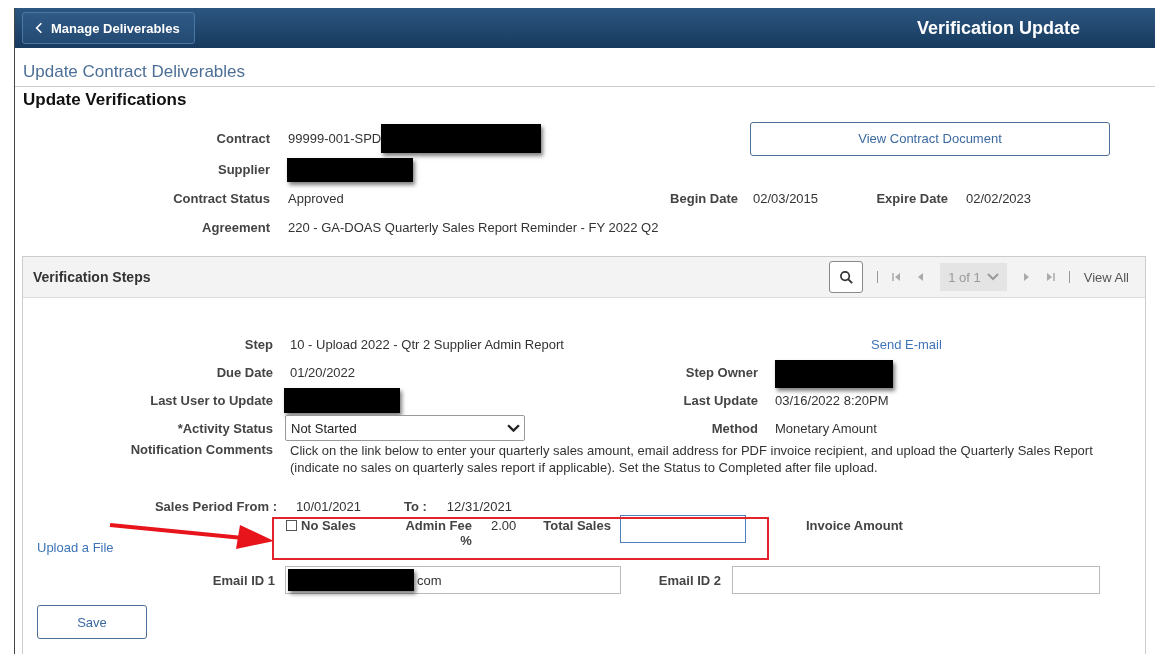 This screenshot has width=1155, height=654. Describe the element at coordinates (105, 99) in the screenshot. I see `page-title: Update Verifications` at that location.